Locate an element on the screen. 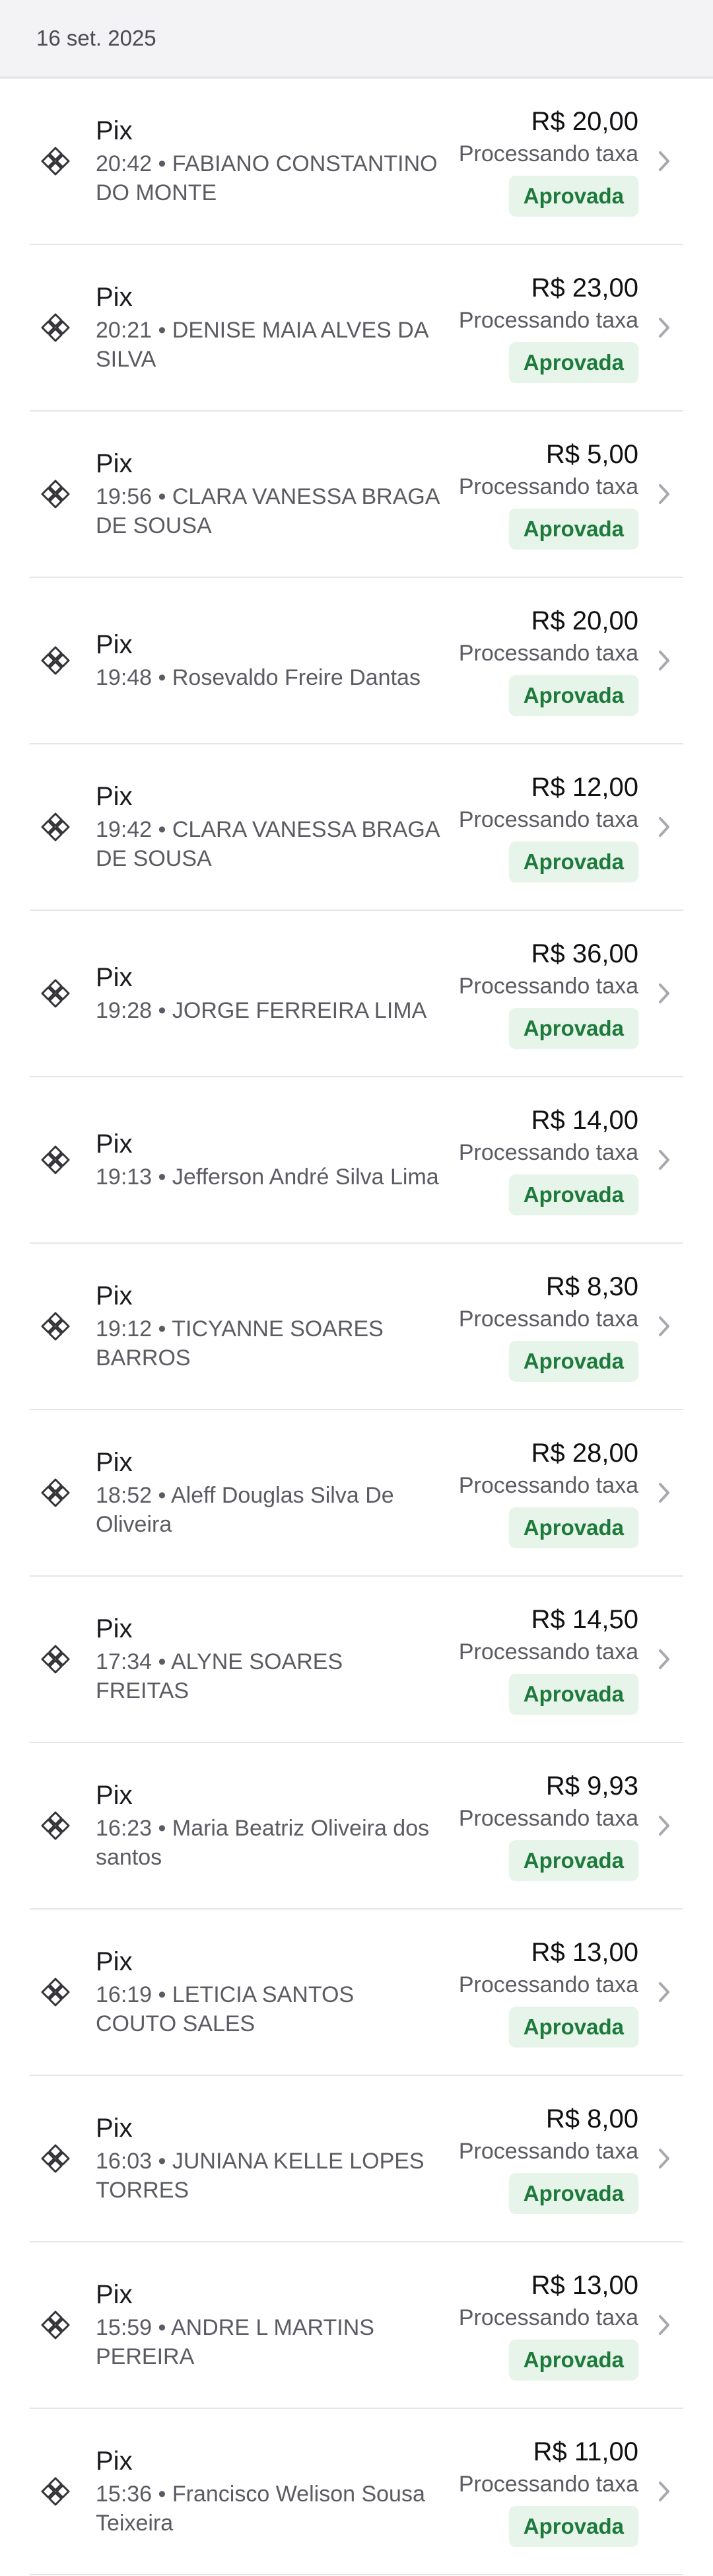  transaction-detail: 19:56 • CLARA VANESSA BRAGA DE SOUSA is located at coordinates (267, 511).